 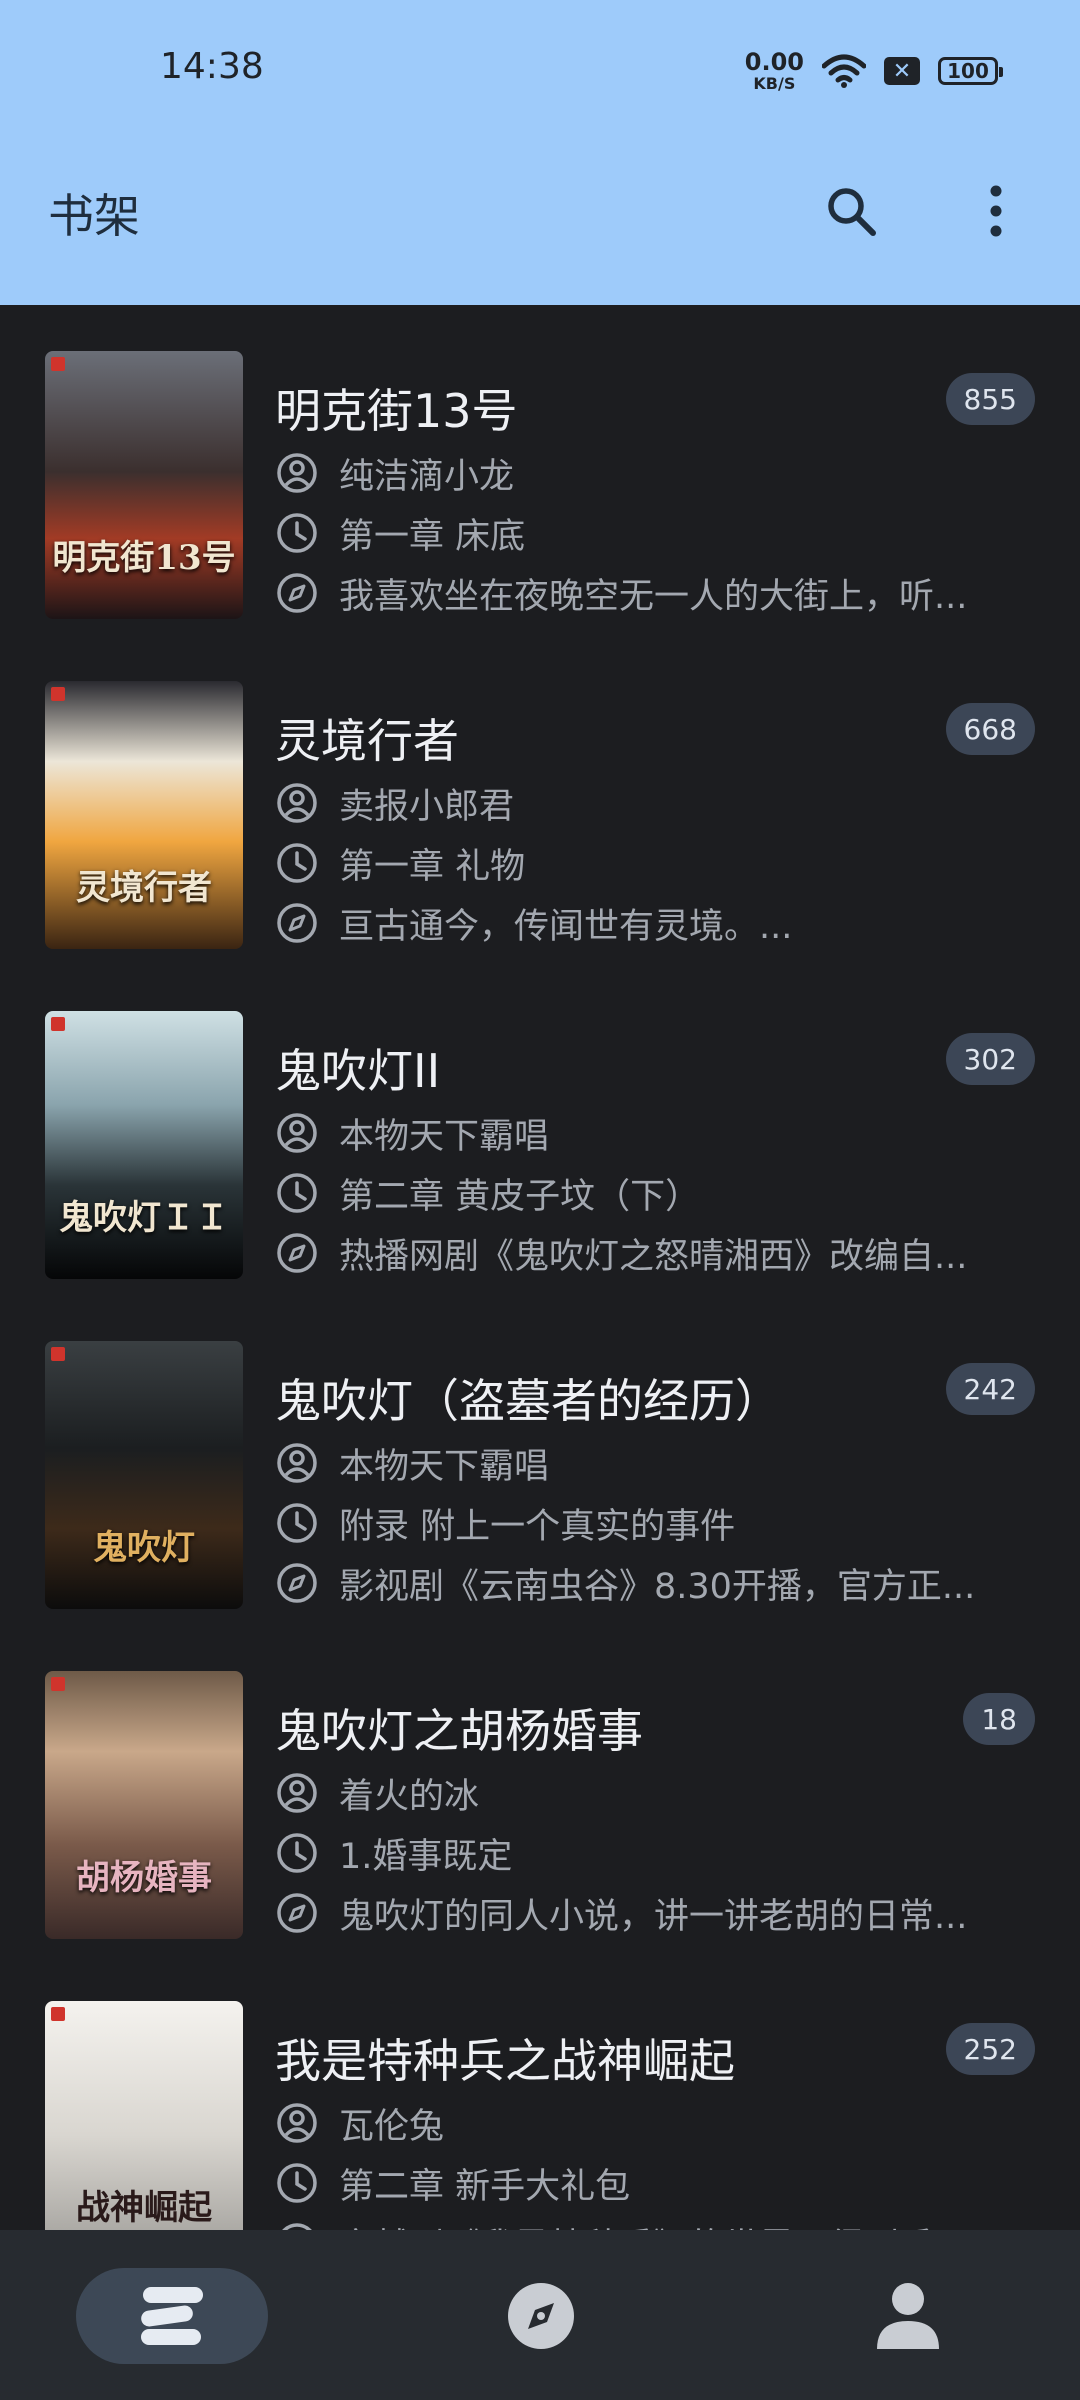 I want to click on nav-discover, so click(x=541, y=2316).